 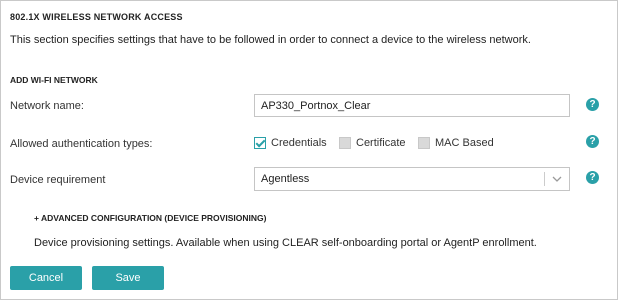 I want to click on auth-types-help-icon: ?, so click(x=592, y=141).